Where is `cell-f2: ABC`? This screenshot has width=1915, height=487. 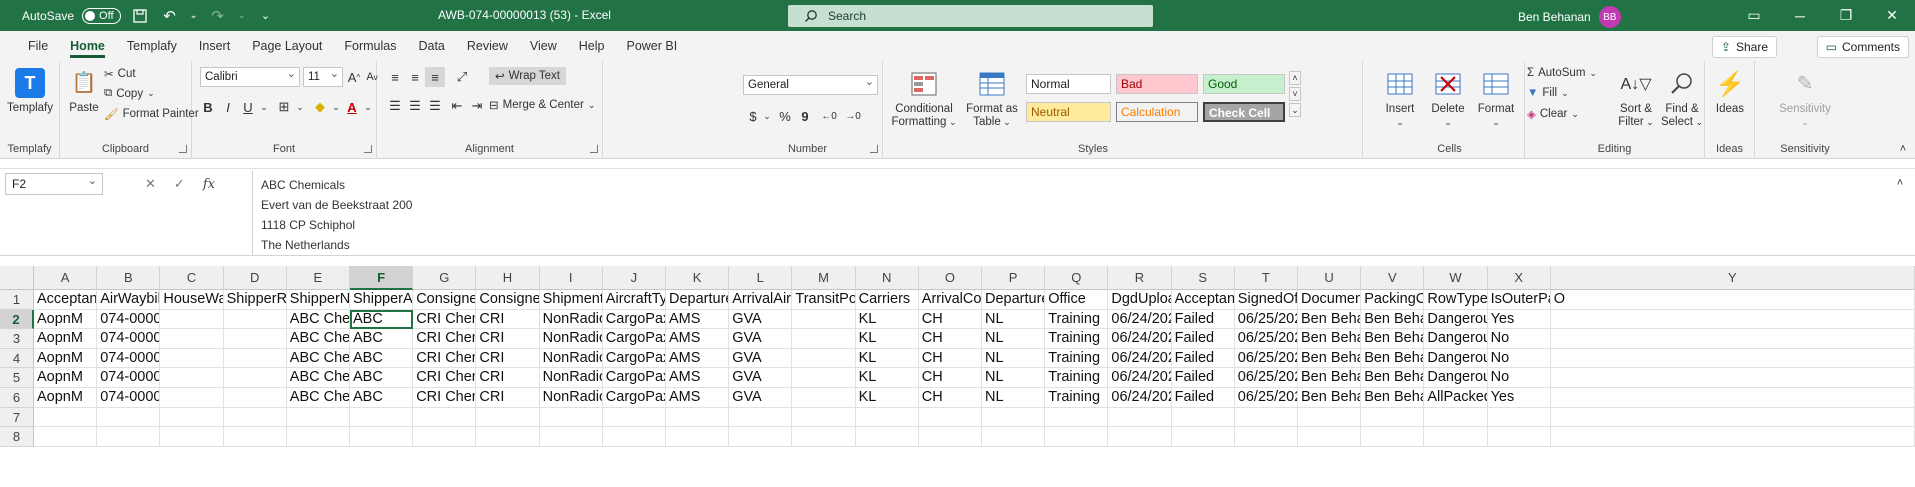
cell-f2: ABC is located at coordinates (382, 319).